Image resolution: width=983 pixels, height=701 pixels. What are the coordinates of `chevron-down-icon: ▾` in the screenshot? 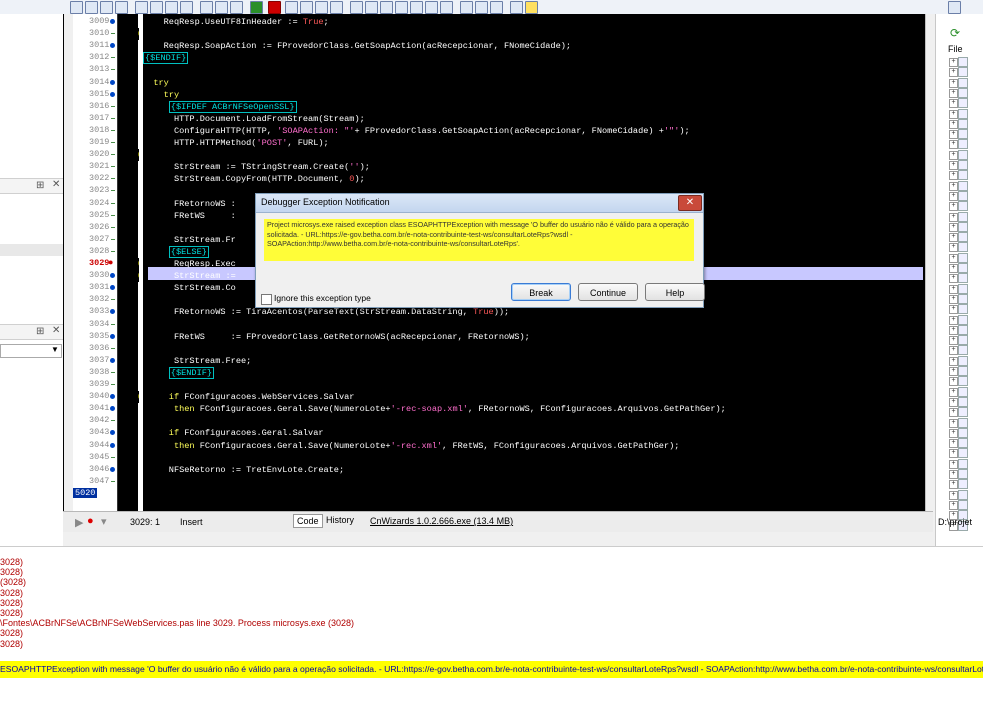 It's located at (104, 521).